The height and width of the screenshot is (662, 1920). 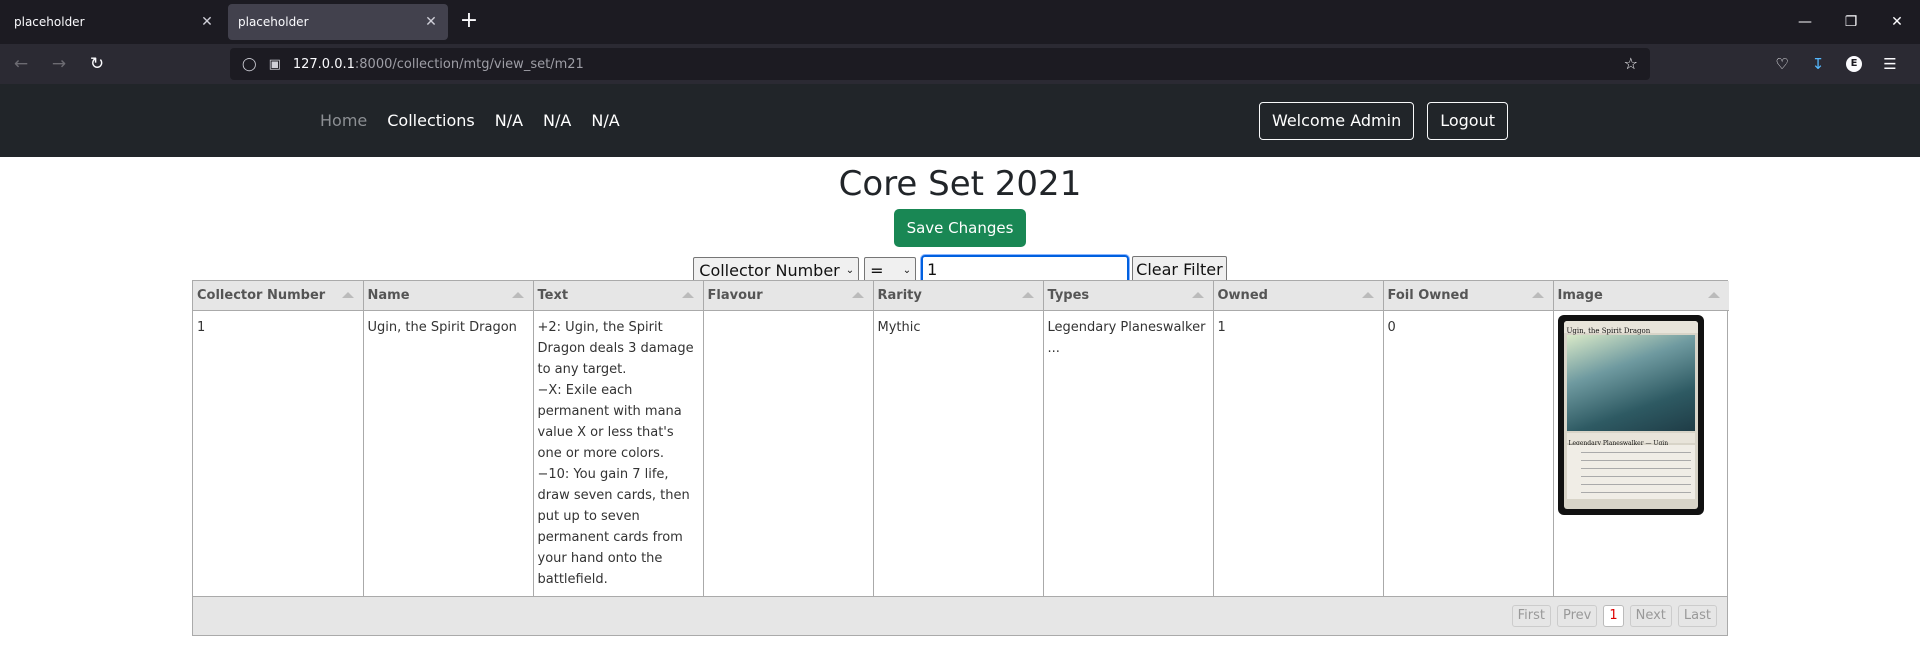 I want to click on download-icon: ↧, so click(x=1818, y=64).